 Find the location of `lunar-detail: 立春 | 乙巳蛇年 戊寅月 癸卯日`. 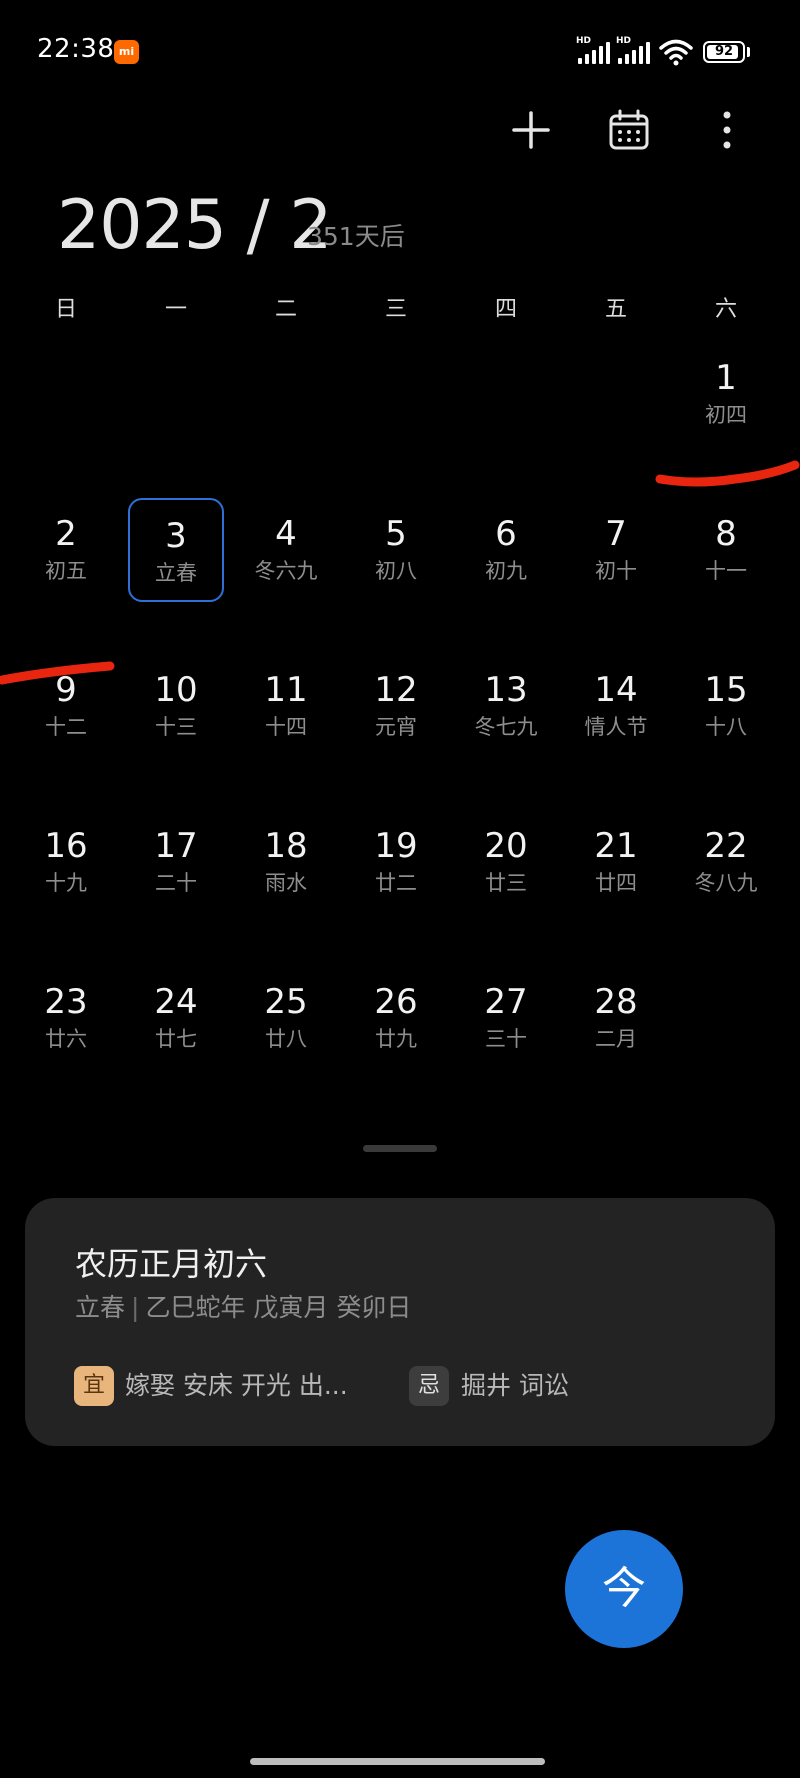

lunar-detail: 立春 | 乙巳蛇年 戊寅月 癸卯日 is located at coordinates (243, 1308).